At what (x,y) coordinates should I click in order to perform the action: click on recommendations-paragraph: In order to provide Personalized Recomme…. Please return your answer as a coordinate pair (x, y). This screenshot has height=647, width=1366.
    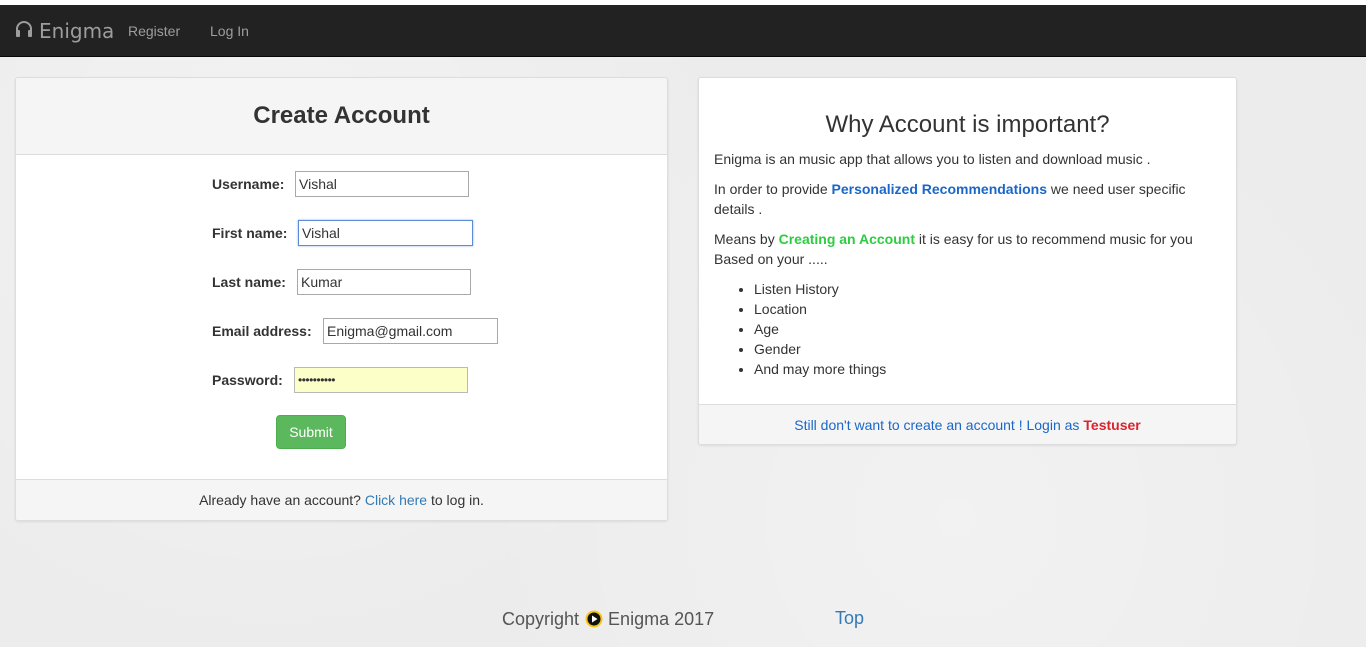
    Looking at the image, I should click on (964, 199).